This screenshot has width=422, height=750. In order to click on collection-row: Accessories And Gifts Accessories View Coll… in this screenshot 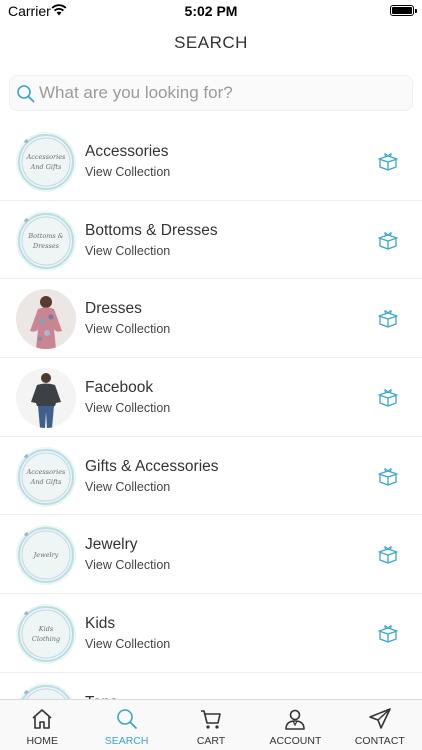, I will do `click(211, 161)`.